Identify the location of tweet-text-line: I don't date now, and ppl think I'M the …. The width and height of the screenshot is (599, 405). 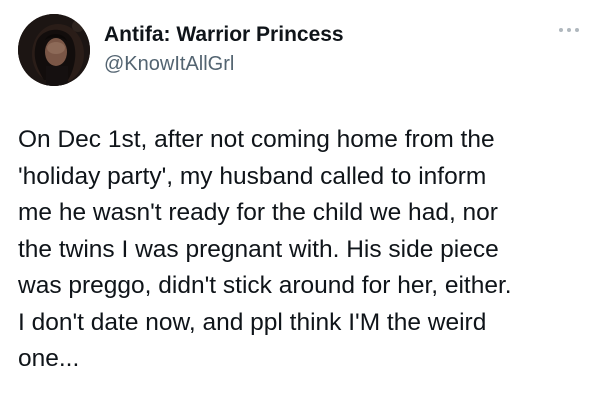
(252, 322).